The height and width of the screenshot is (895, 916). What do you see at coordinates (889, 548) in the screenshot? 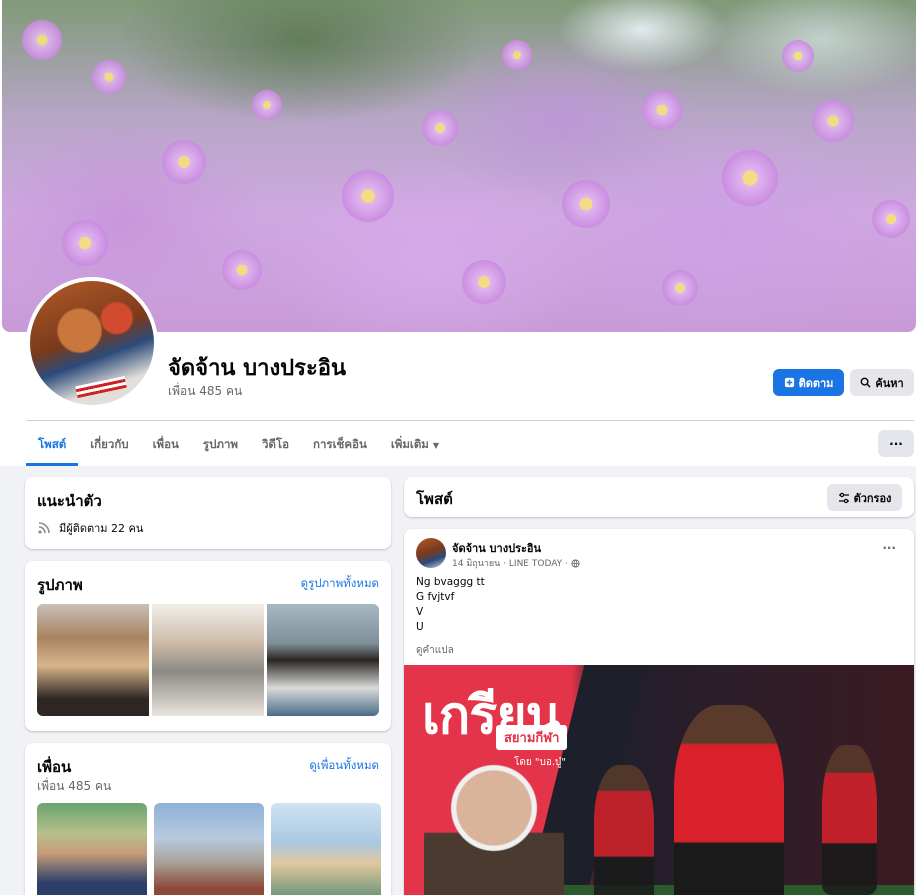
I see `post-options-button: ···` at bounding box center [889, 548].